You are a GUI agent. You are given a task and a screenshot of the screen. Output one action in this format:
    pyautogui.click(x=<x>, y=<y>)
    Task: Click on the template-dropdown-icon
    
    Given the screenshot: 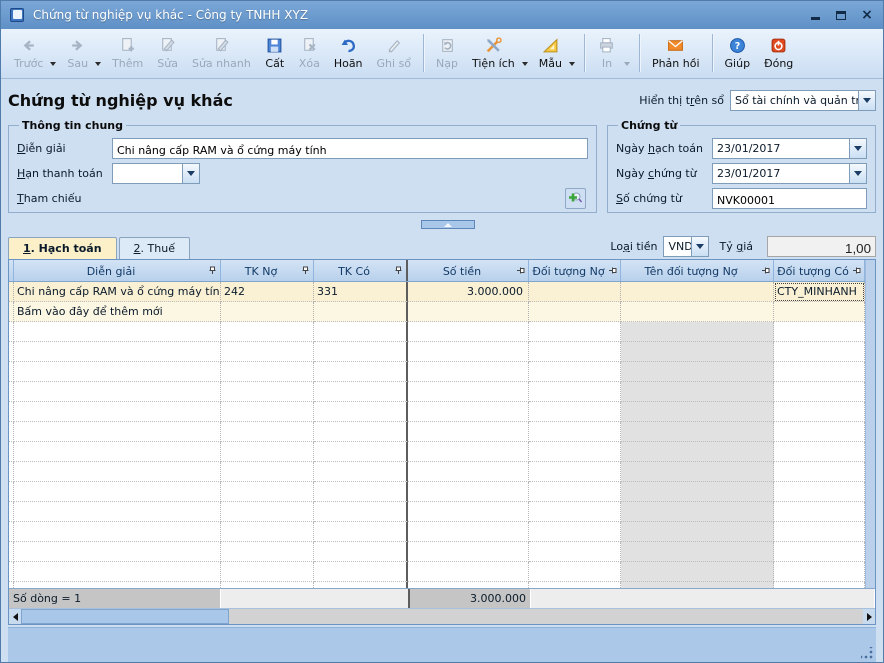 What is the action you would take?
    pyautogui.click(x=571, y=63)
    